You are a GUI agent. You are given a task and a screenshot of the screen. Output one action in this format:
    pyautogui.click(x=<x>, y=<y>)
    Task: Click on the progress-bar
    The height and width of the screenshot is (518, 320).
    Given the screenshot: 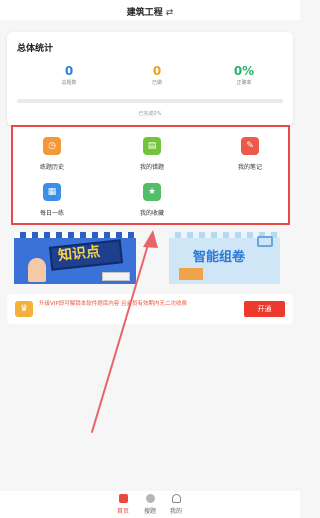 What is the action you would take?
    pyautogui.click(x=150, y=101)
    